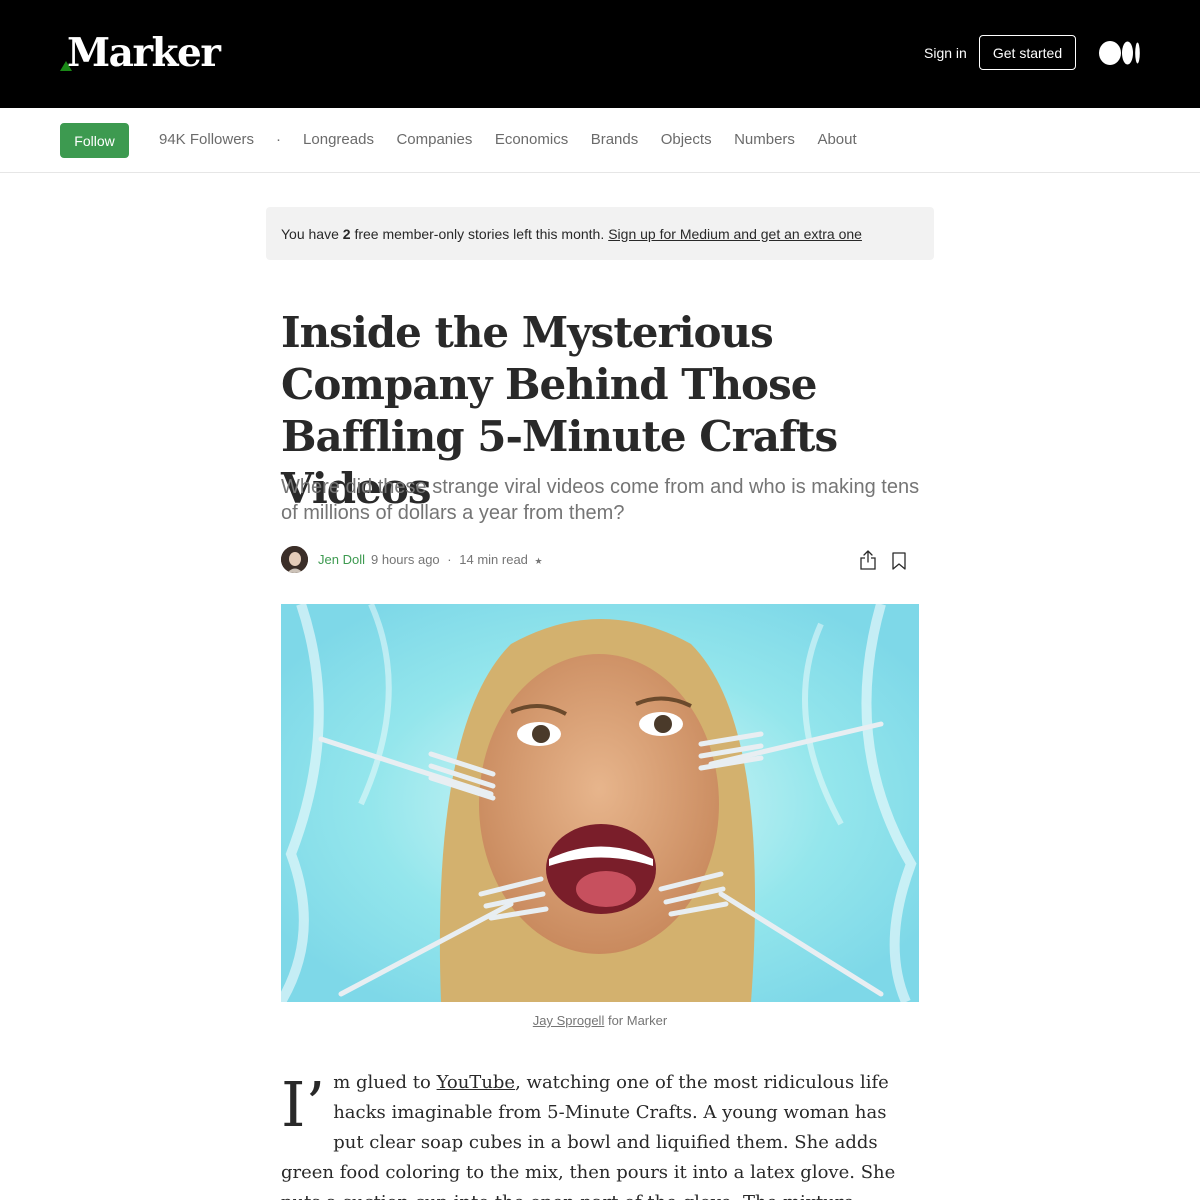 The image size is (1200, 1200). Describe the element at coordinates (338, 140) in the screenshot. I see `nav-link-longreads: Longreads` at that location.